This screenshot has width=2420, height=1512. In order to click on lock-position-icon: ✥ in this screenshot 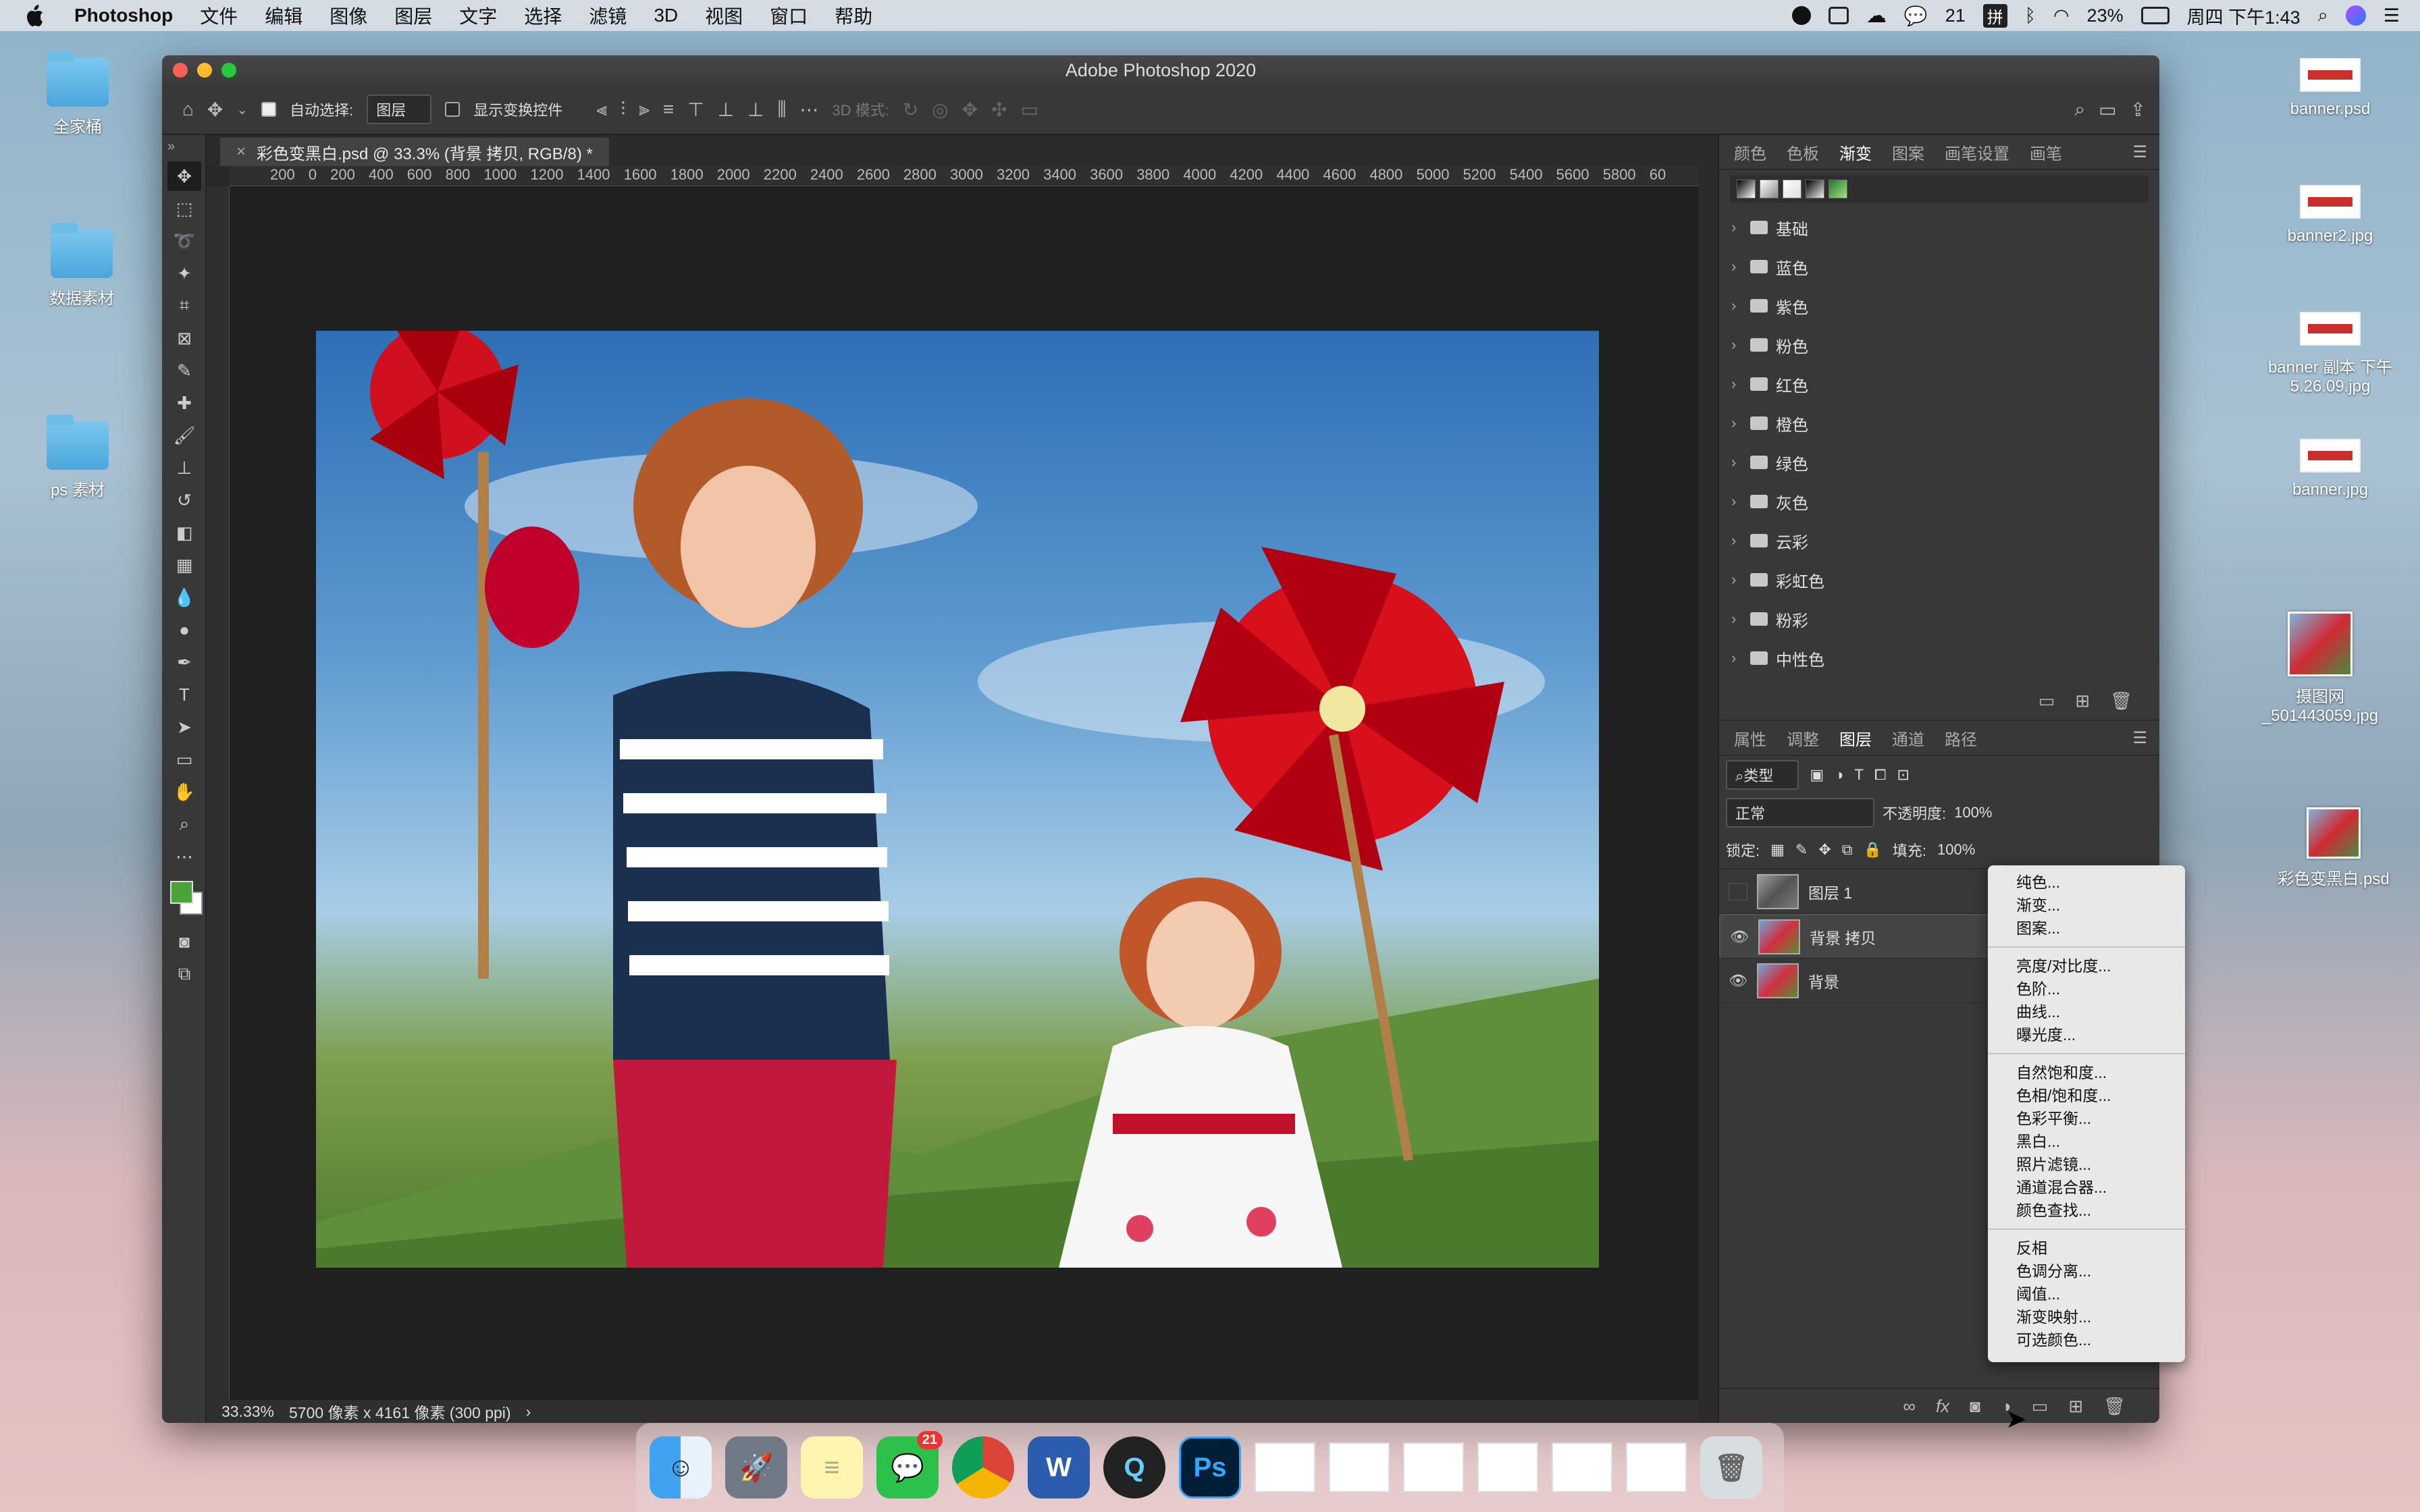, I will do `click(1824, 850)`.